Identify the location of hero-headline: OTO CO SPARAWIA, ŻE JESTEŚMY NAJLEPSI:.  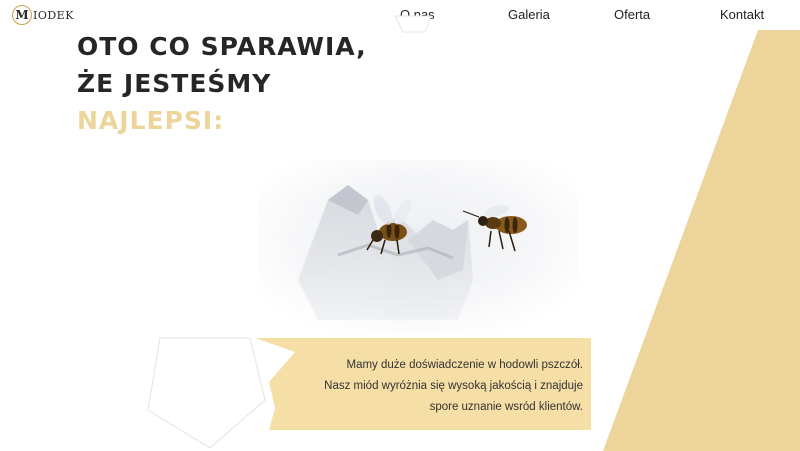
(222, 83).